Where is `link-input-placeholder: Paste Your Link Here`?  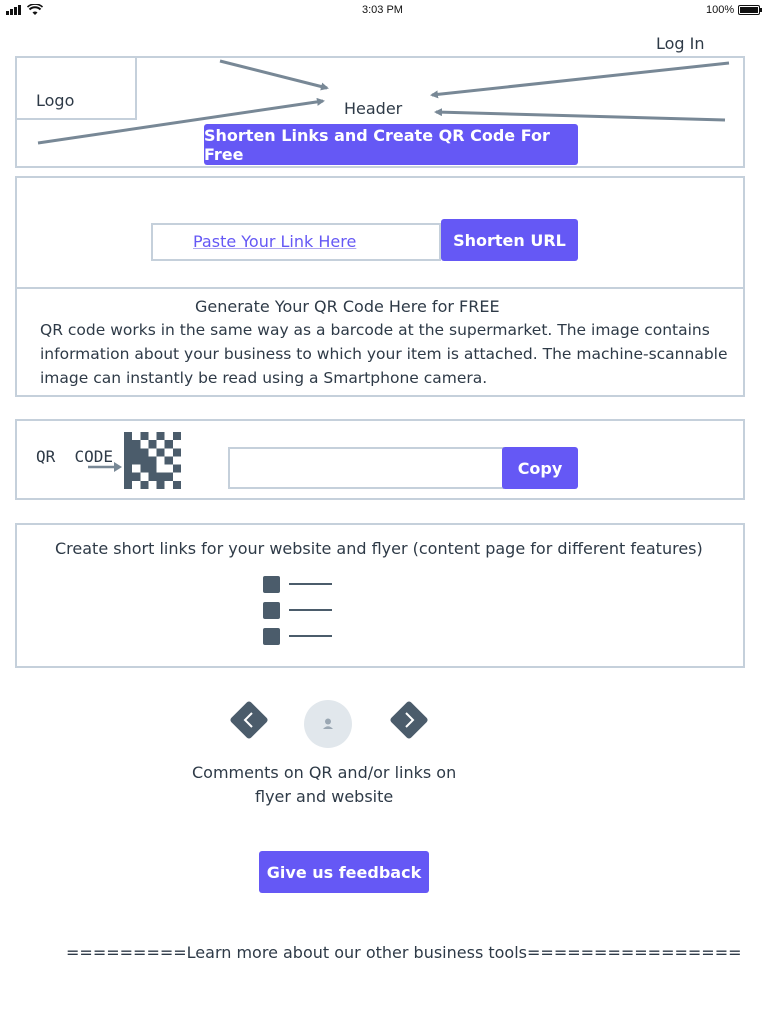
link-input-placeholder: Paste Your Link Here is located at coordinates (275, 241).